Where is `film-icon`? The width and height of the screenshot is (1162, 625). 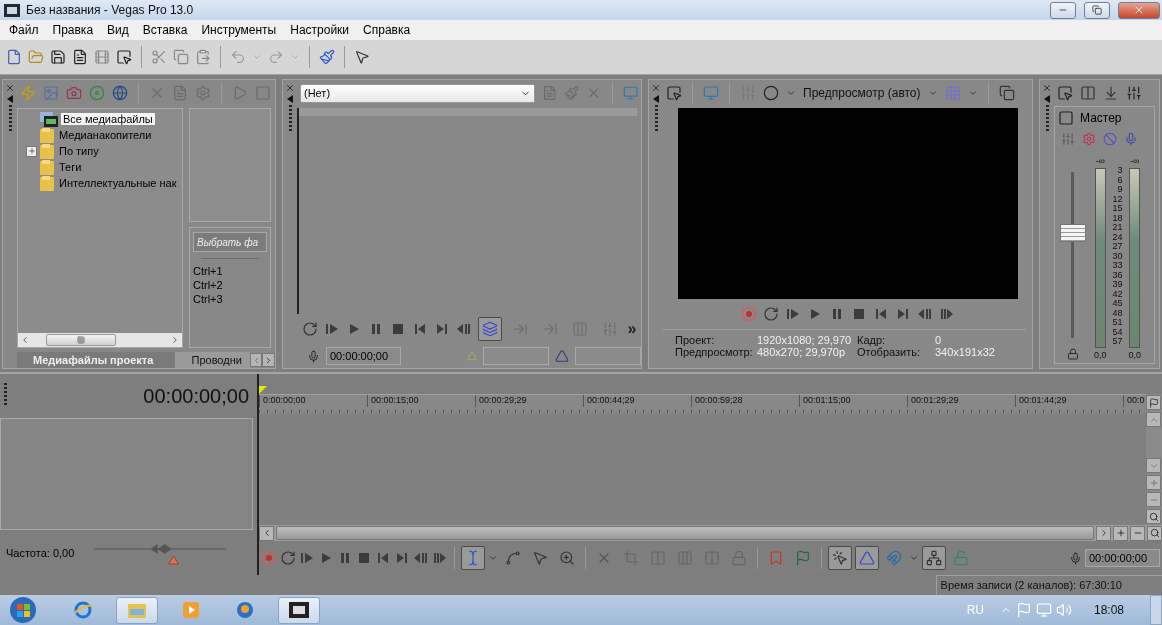
film-icon is located at coordinates (299, 610).